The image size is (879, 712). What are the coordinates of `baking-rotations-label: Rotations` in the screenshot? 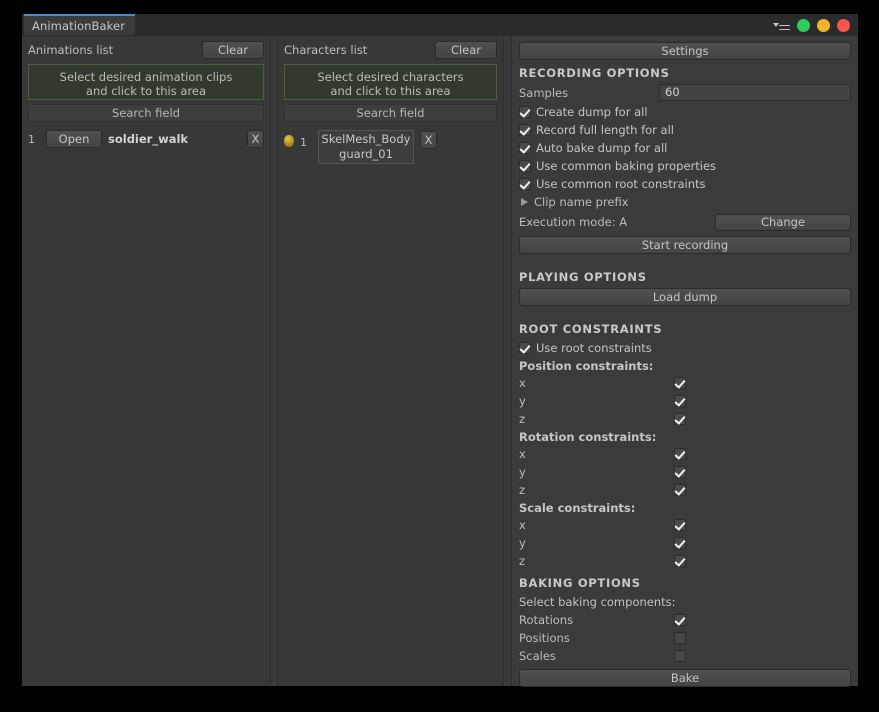 It's located at (546, 620).